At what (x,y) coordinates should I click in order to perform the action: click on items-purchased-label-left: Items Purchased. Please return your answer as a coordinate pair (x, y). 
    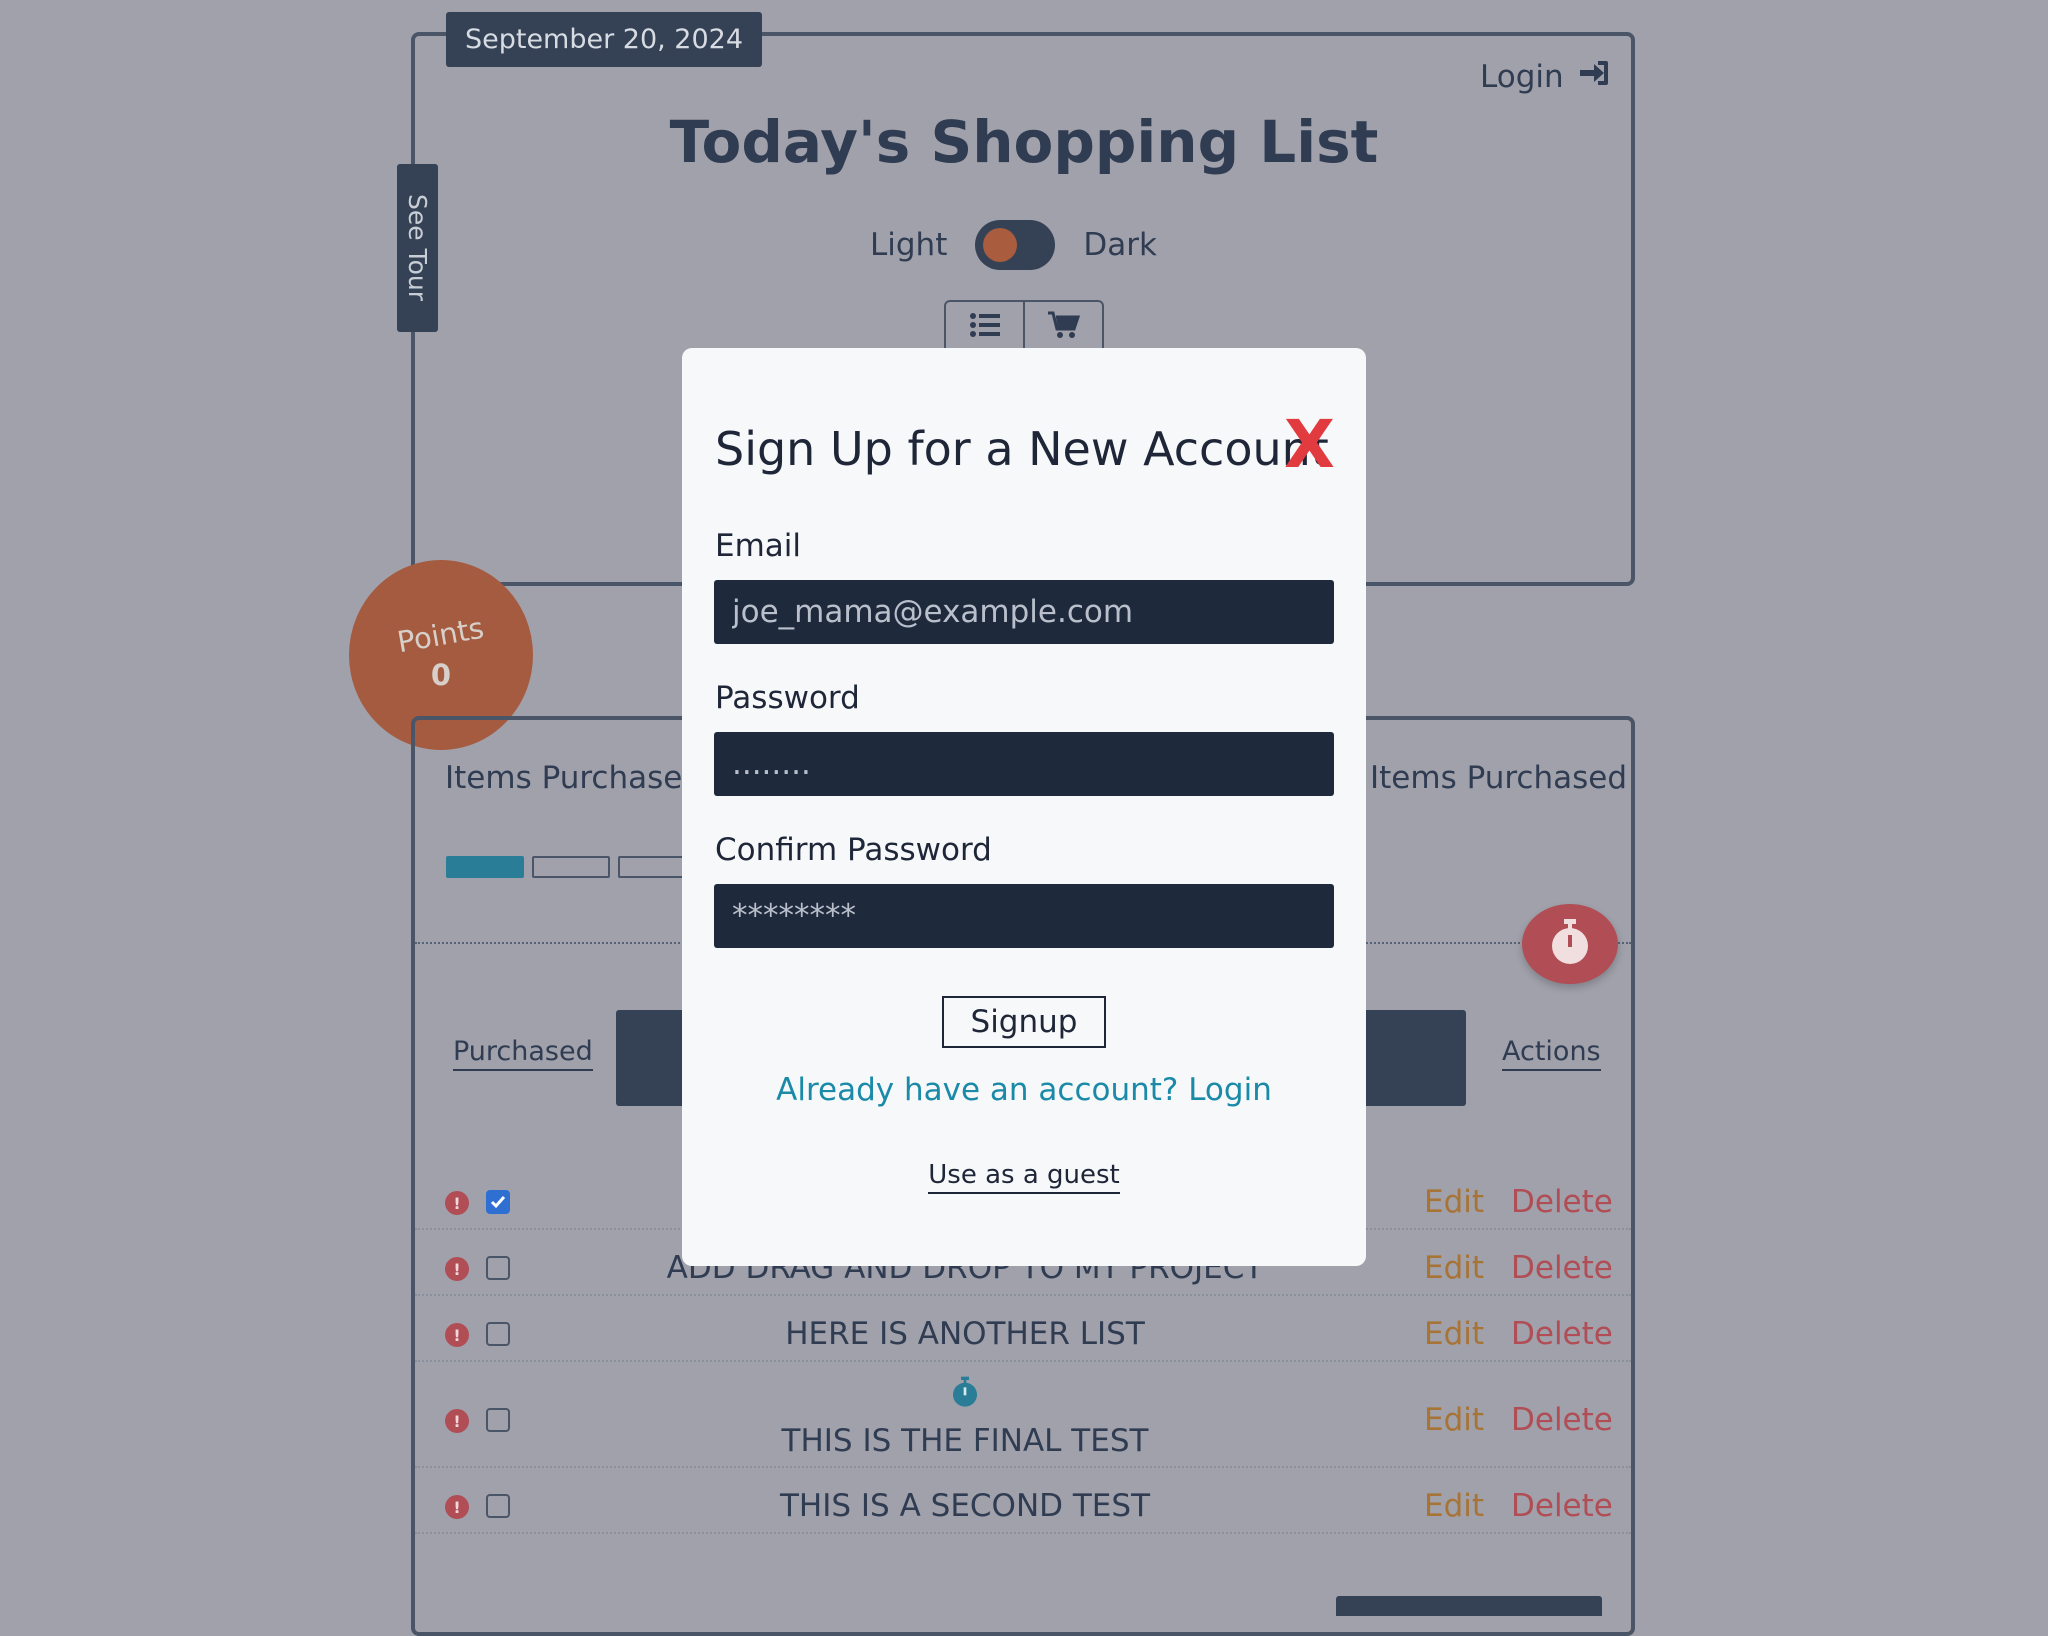
    Looking at the image, I should click on (574, 778).